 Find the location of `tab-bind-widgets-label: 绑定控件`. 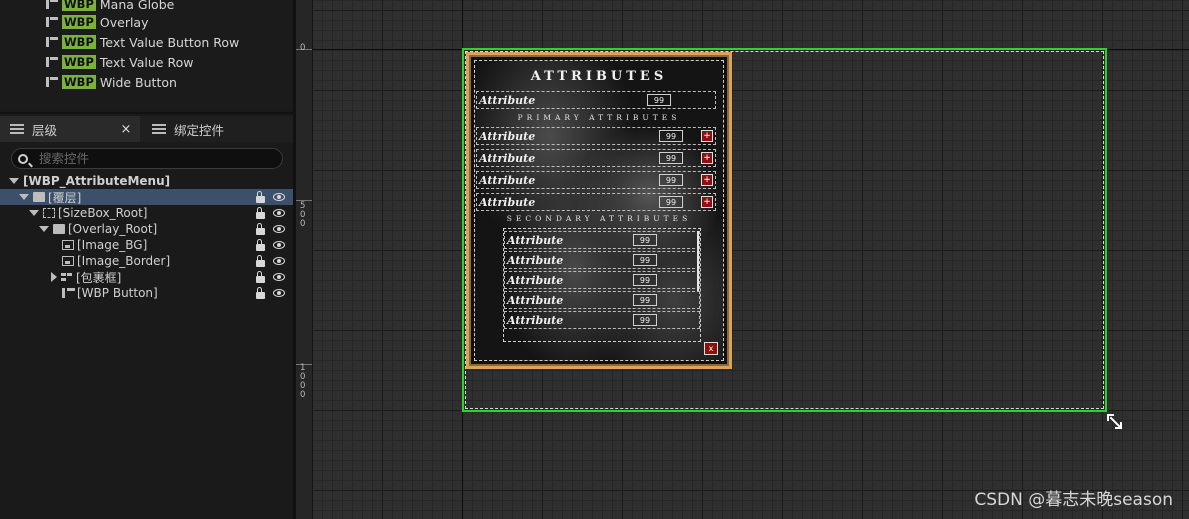

tab-bind-widgets-label: 绑定控件 is located at coordinates (199, 130).